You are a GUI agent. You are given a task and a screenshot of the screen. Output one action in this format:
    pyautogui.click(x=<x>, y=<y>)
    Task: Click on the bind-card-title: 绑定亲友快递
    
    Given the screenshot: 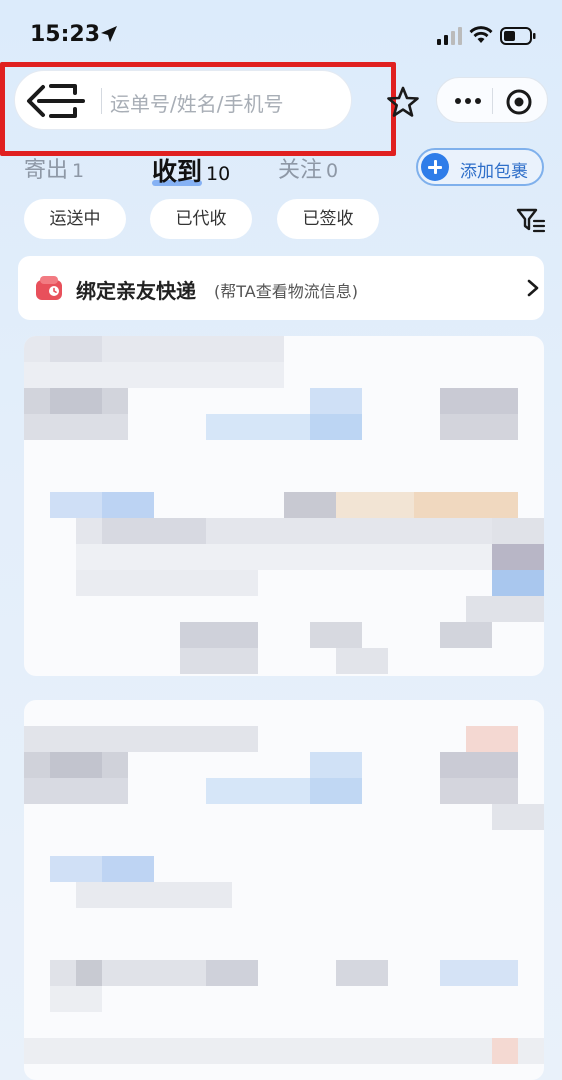 What is the action you would take?
    pyautogui.click(x=136, y=291)
    